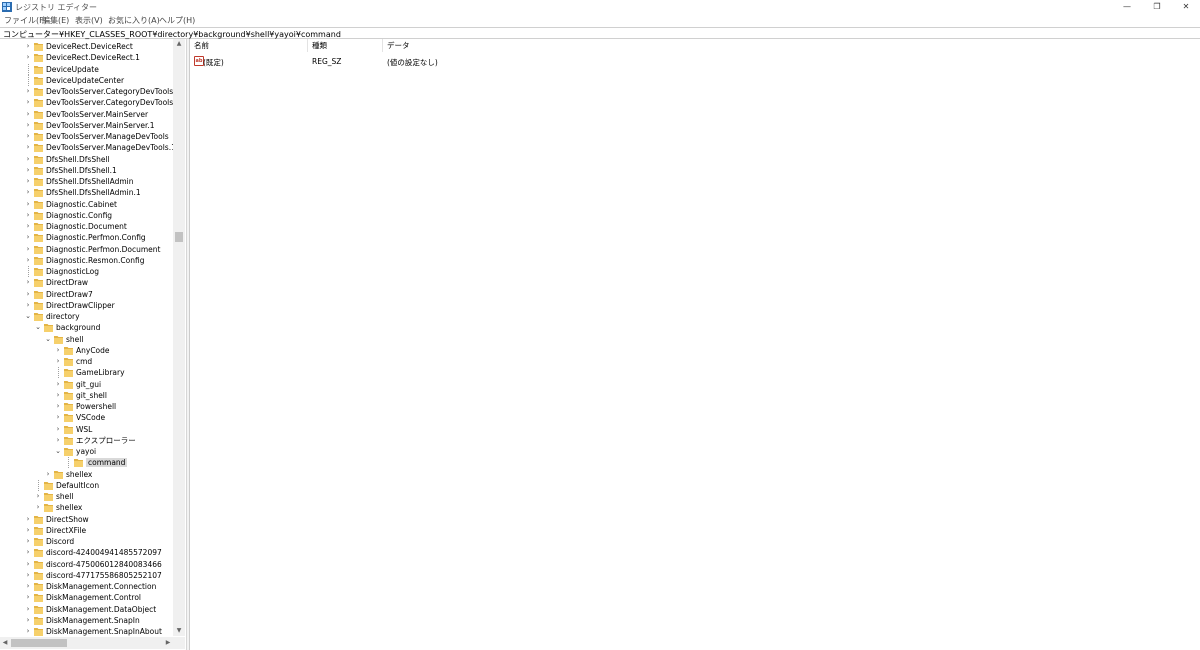 The image size is (1200, 650). Describe the element at coordinates (104, 631) in the screenshot. I see `tree-node-label: DiskManagement.SnapInAbout` at that location.